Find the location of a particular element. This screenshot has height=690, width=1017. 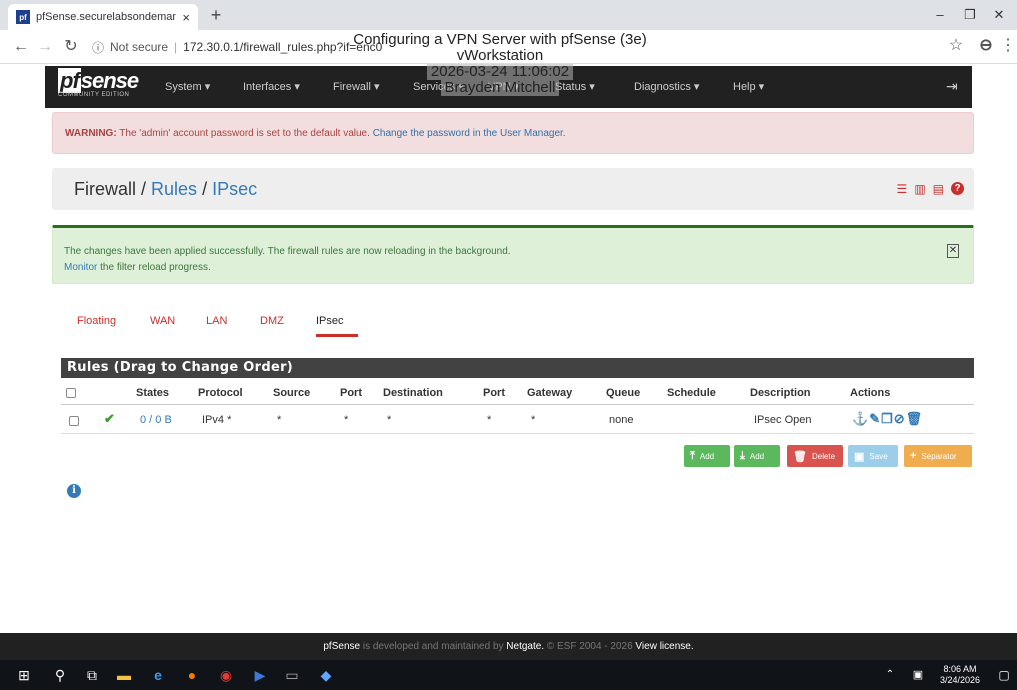

browser-tab: pf pfSense.securelabsondemand.co × is located at coordinates (103, 17).